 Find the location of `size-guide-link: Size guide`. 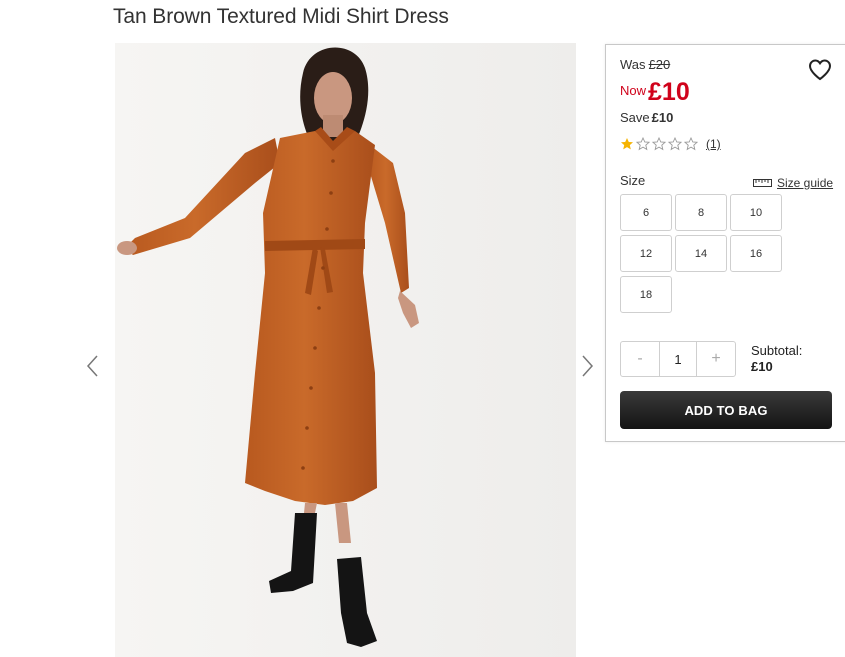

size-guide-link: Size guide is located at coordinates (793, 183).